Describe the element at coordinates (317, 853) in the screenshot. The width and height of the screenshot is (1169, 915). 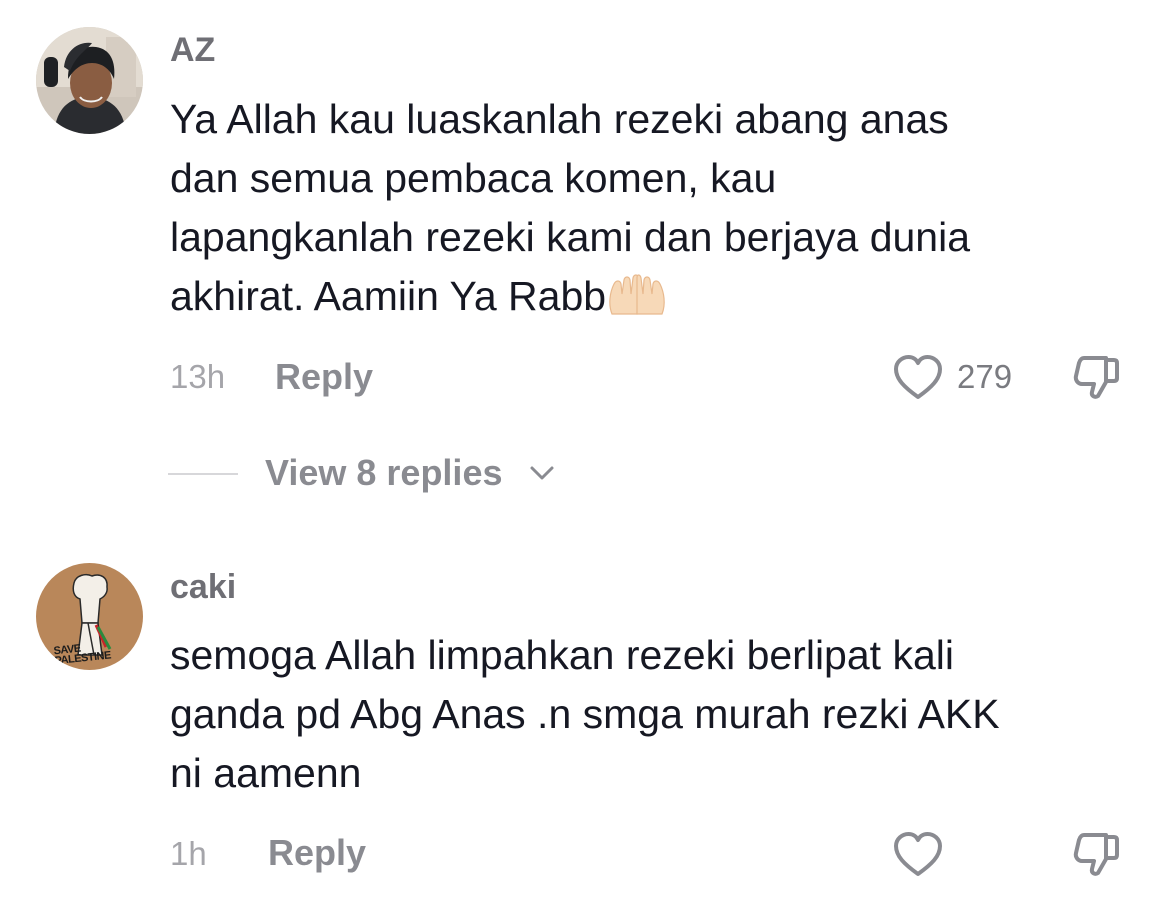
I see `reply-button: Reply` at that location.